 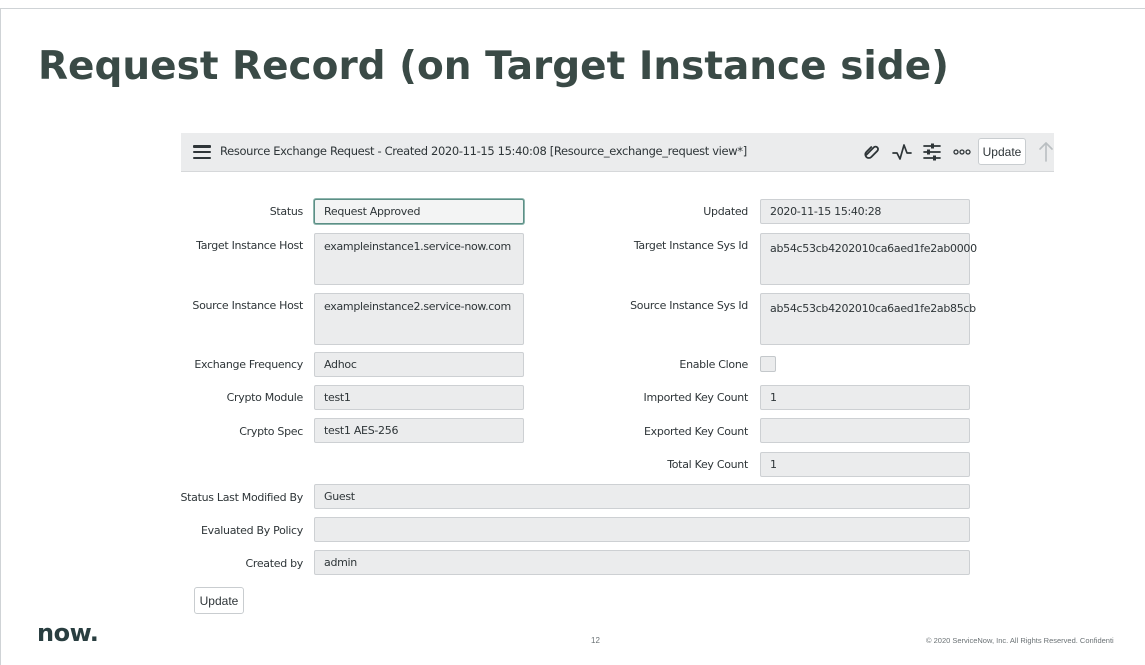 I want to click on crypto-spec-label: Crypto Spec, so click(x=271, y=431).